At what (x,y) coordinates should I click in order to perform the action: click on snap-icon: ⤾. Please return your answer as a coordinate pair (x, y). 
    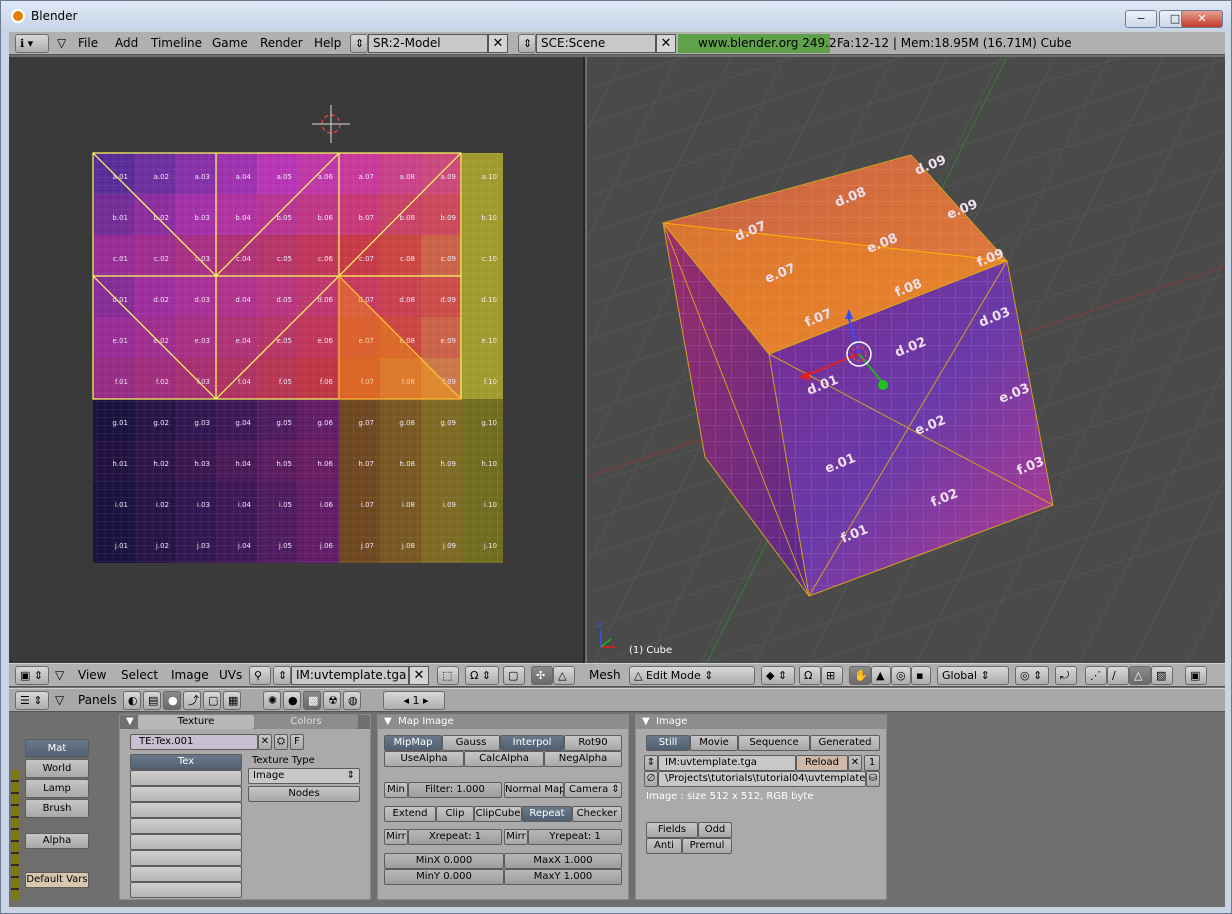
    Looking at the image, I should click on (1066, 675).